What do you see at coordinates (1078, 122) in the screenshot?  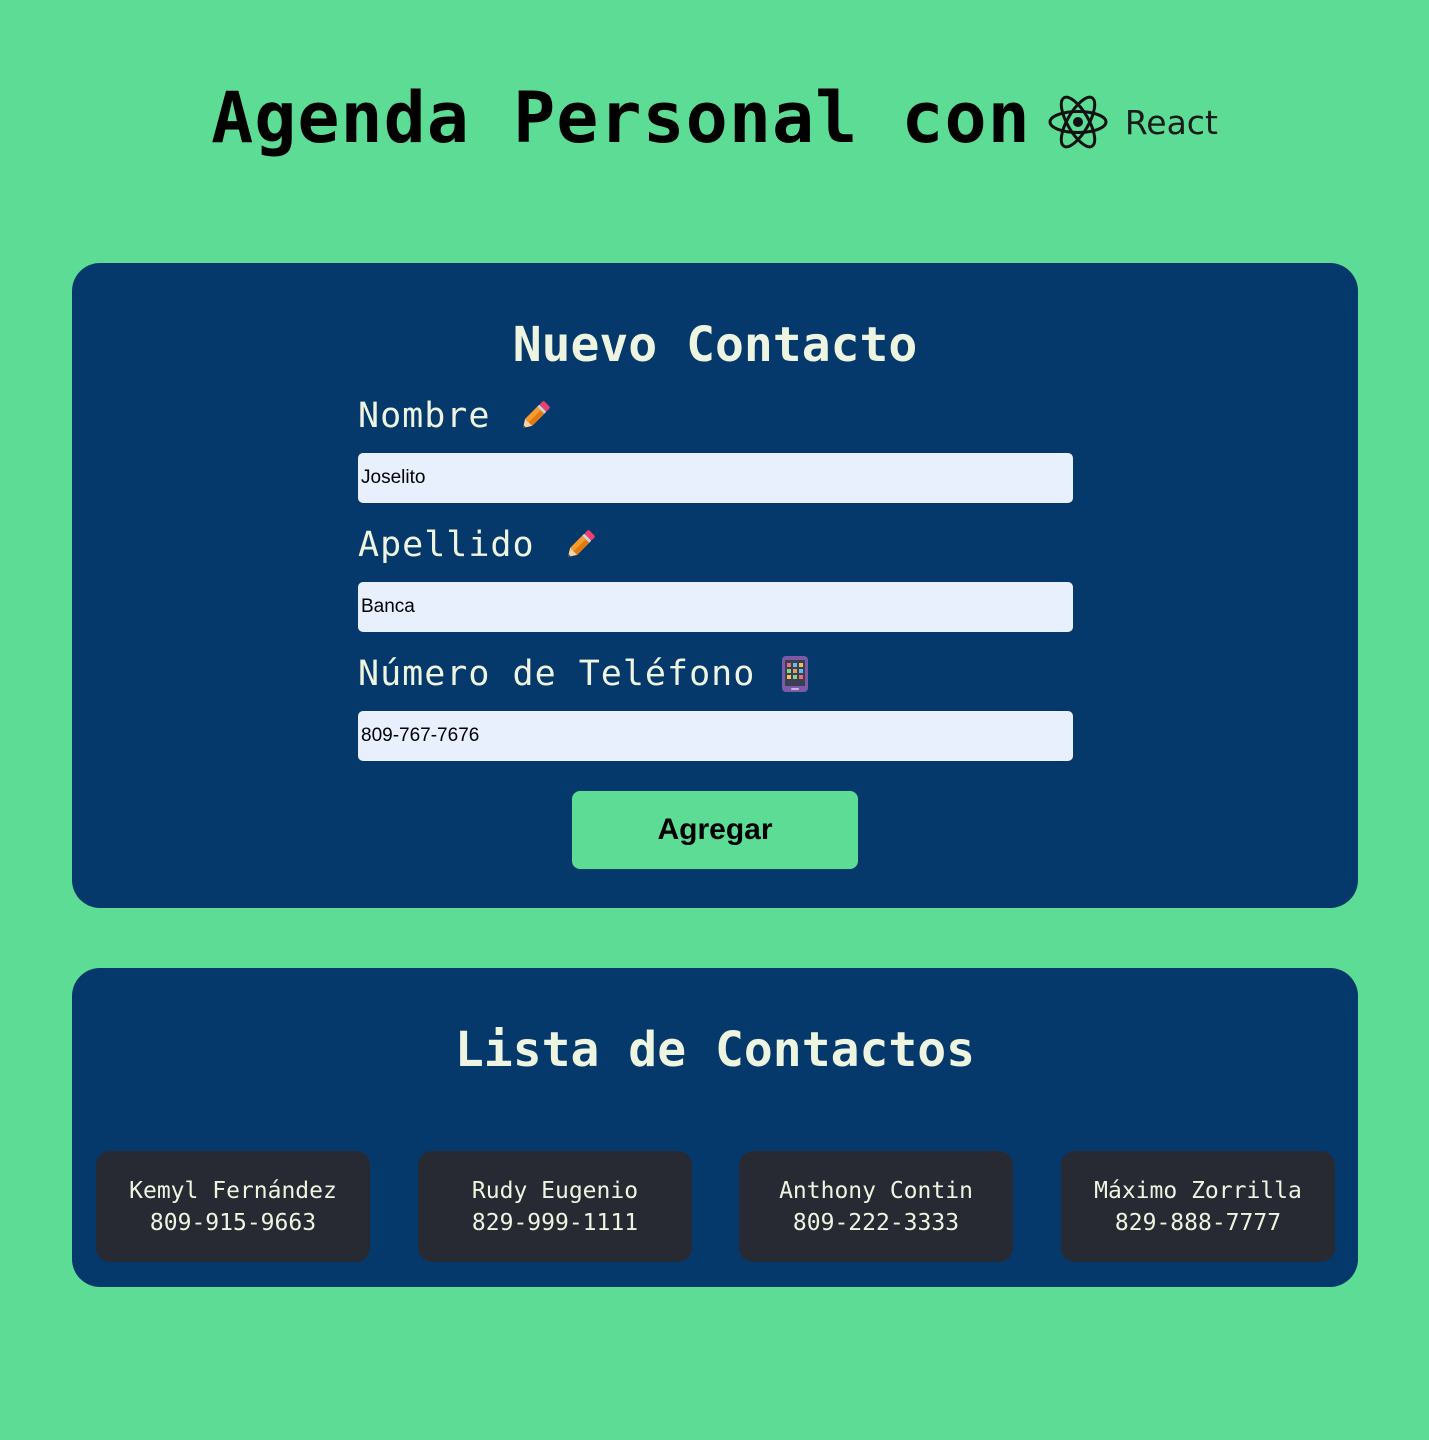 I see `react-atom-icon` at bounding box center [1078, 122].